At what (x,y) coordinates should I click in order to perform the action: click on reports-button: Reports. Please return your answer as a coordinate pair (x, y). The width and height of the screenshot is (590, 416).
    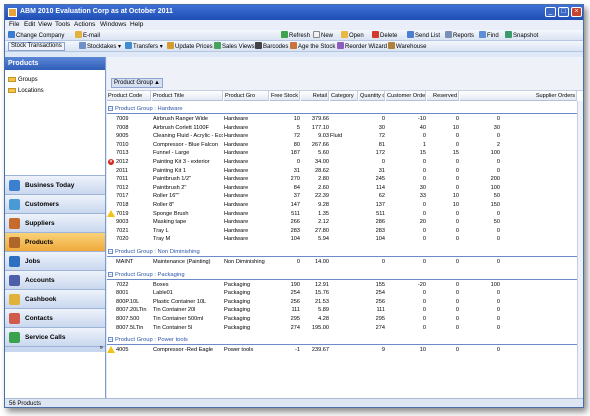
    Looking at the image, I should click on (459, 35).